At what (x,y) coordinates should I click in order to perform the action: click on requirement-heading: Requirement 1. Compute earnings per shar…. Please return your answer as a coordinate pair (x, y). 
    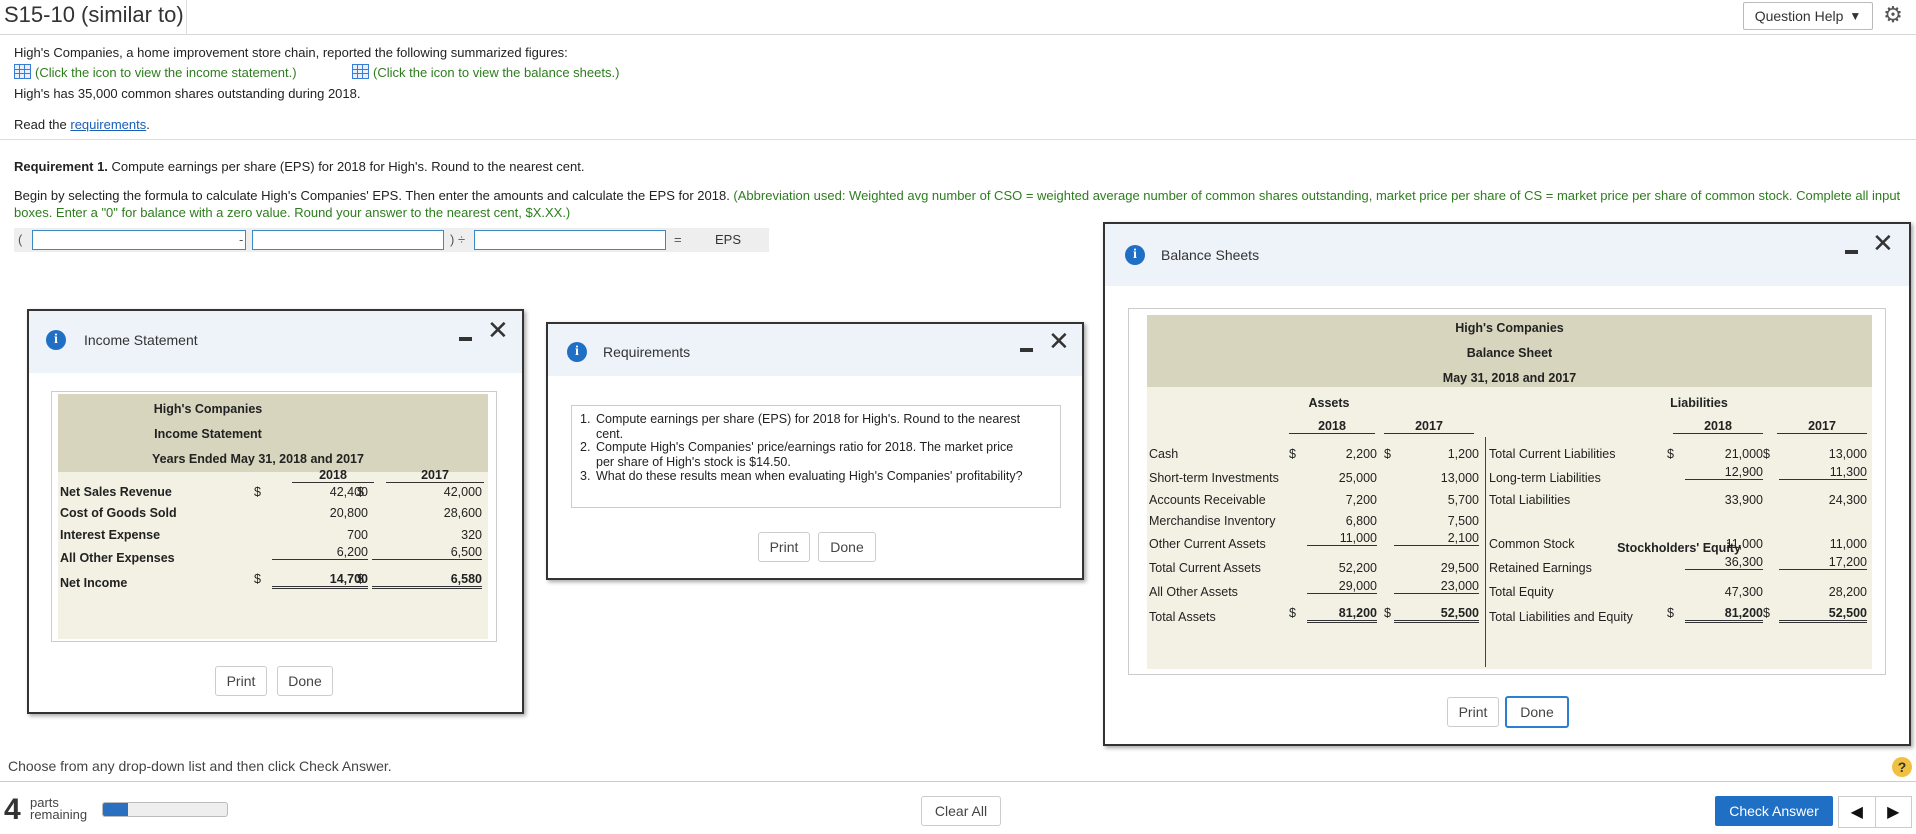
    Looking at the image, I should click on (299, 166).